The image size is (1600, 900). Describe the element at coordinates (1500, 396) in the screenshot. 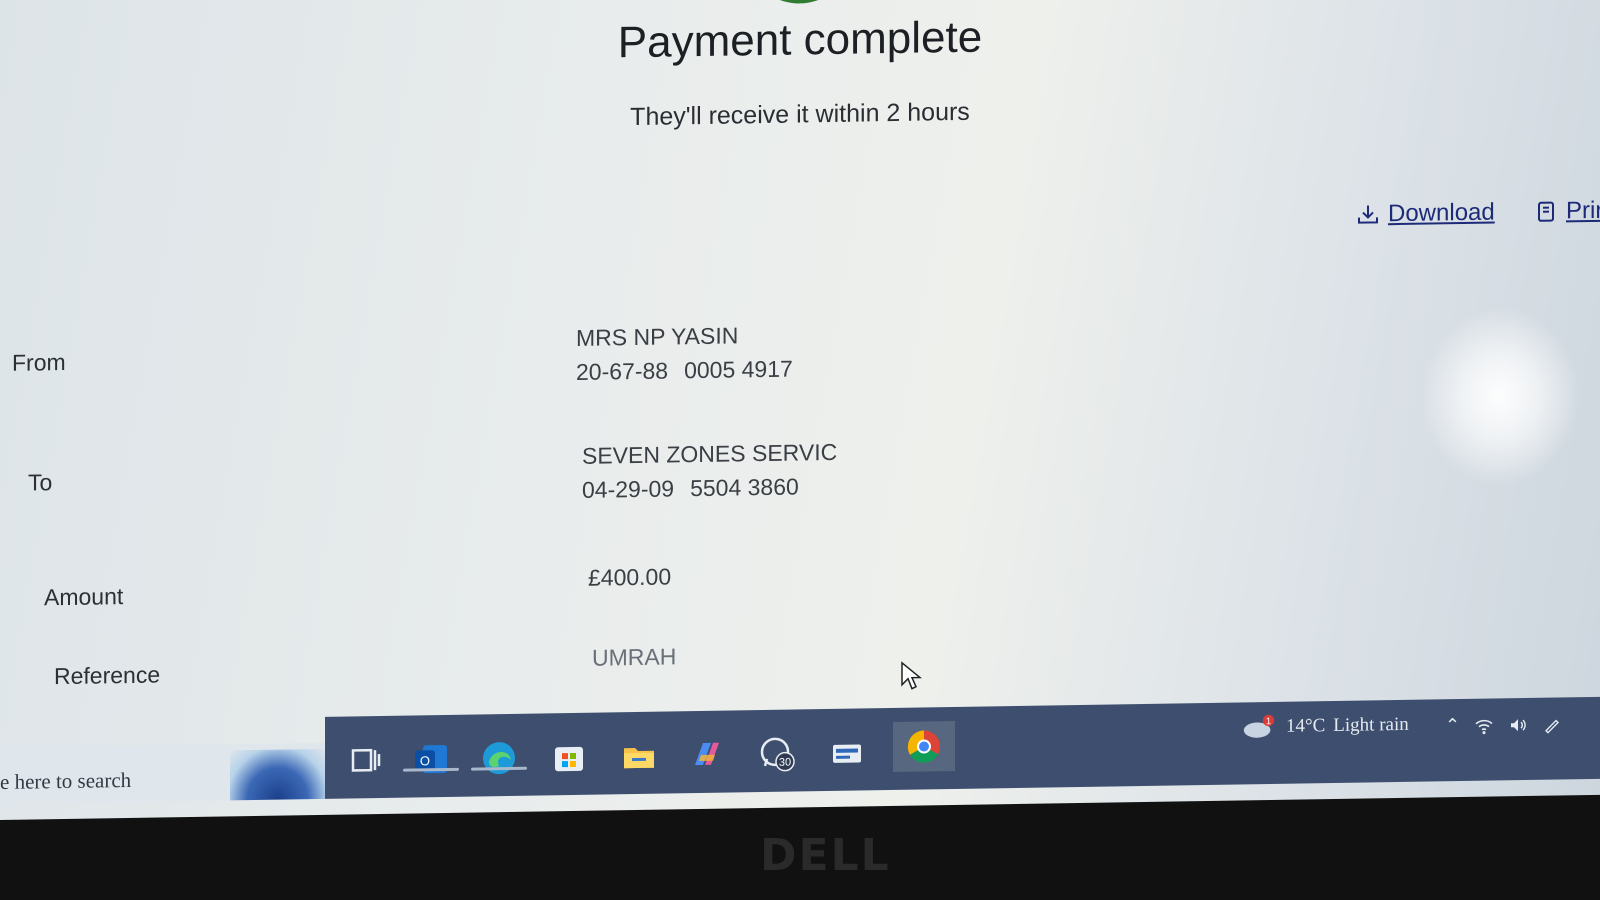

I see `screen-glare` at that location.